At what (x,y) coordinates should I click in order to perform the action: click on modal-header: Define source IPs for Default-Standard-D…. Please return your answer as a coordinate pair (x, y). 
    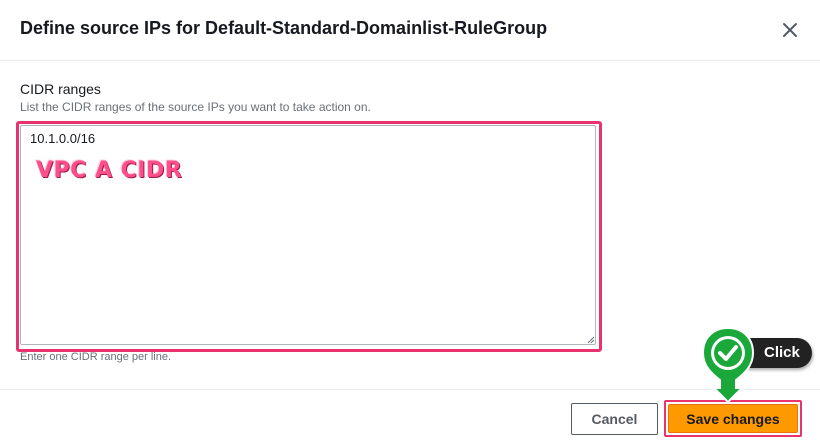
    Looking at the image, I should click on (410, 30).